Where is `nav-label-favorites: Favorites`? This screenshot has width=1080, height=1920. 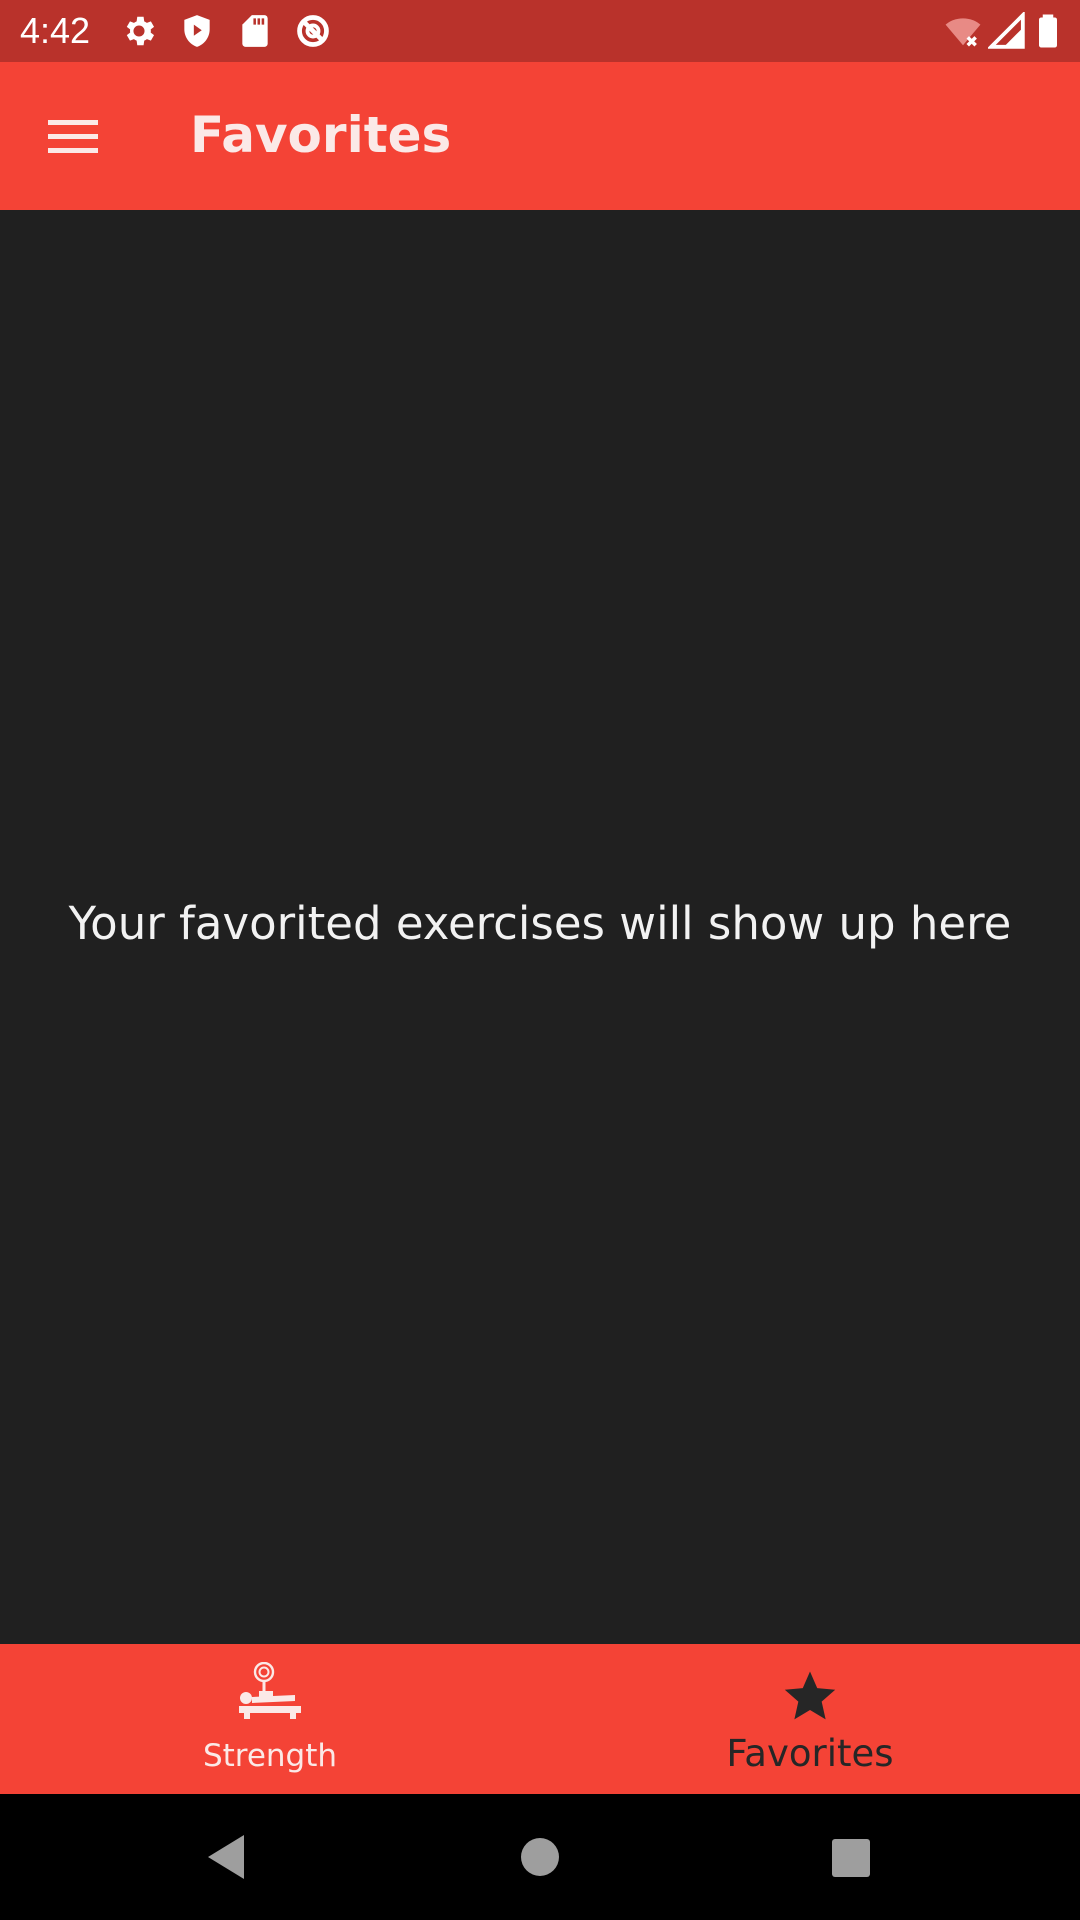
nav-label-favorites: Favorites is located at coordinates (810, 1753).